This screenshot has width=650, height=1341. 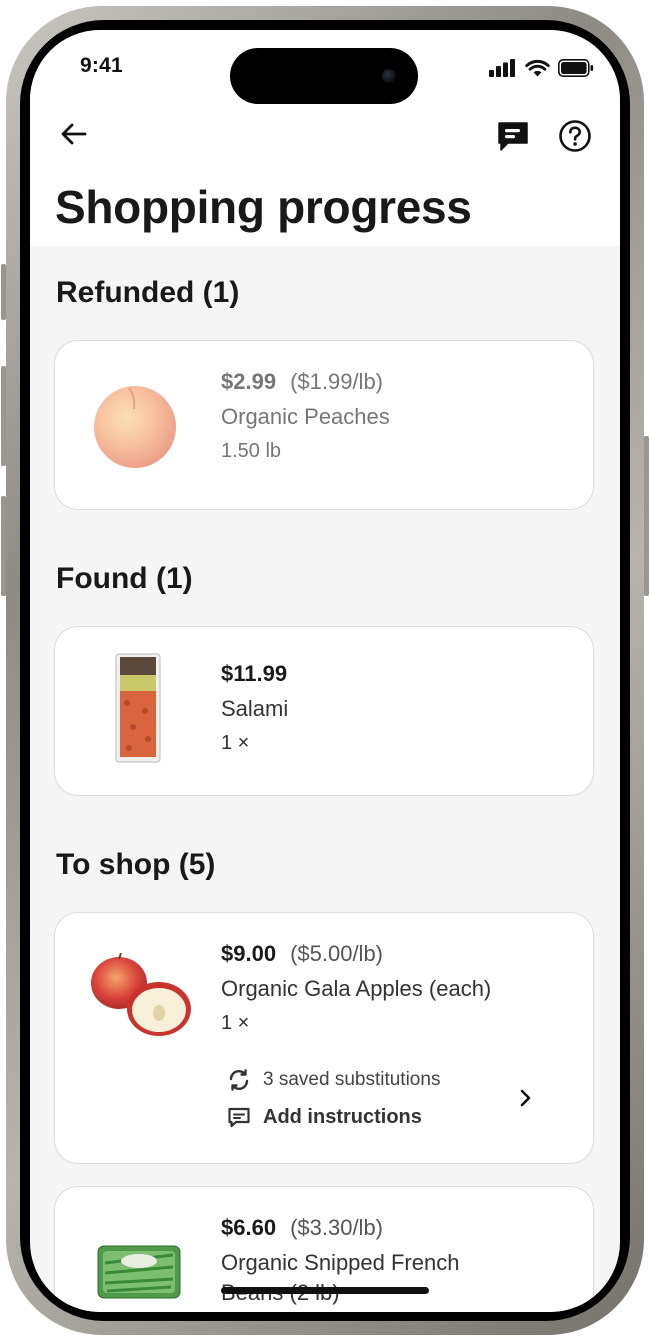 I want to click on unit-price: ($5.00/lb), so click(x=337, y=953).